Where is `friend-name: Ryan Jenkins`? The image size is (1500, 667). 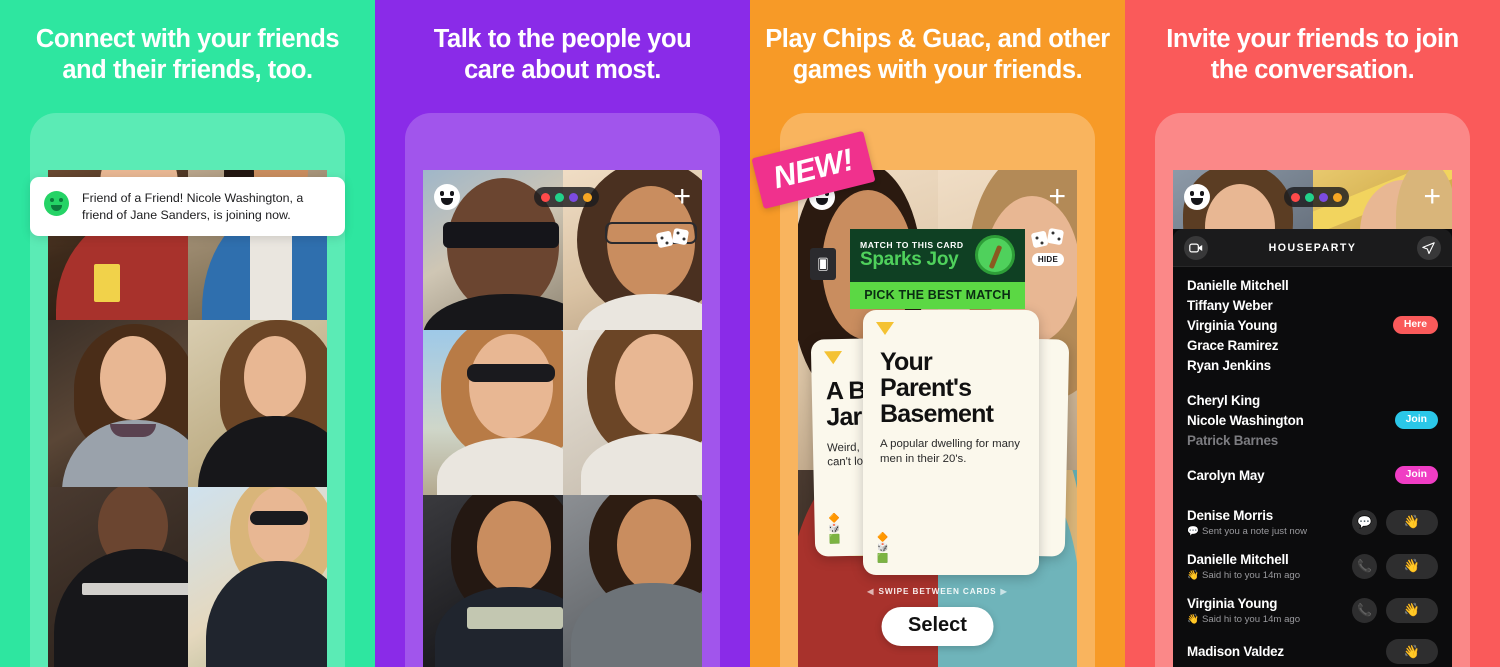 friend-name: Ryan Jenkins is located at coordinates (1229, 365).